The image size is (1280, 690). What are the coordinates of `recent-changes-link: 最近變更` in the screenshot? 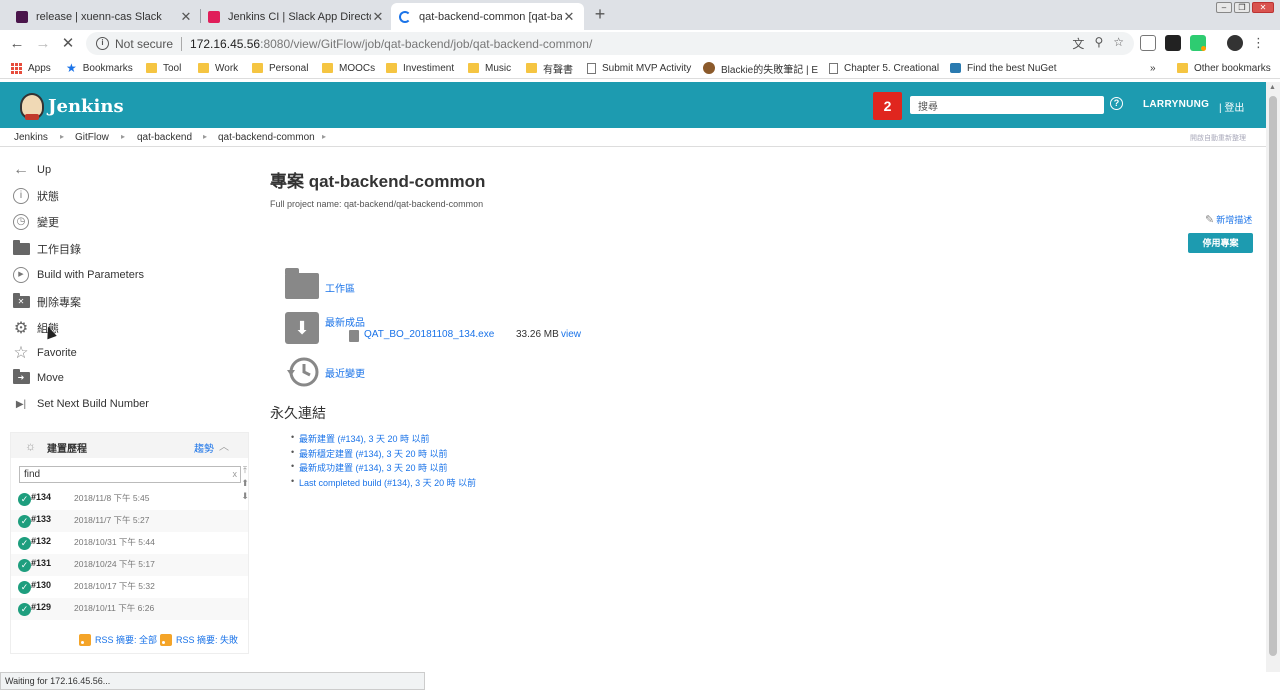 It's located at (345, 372).